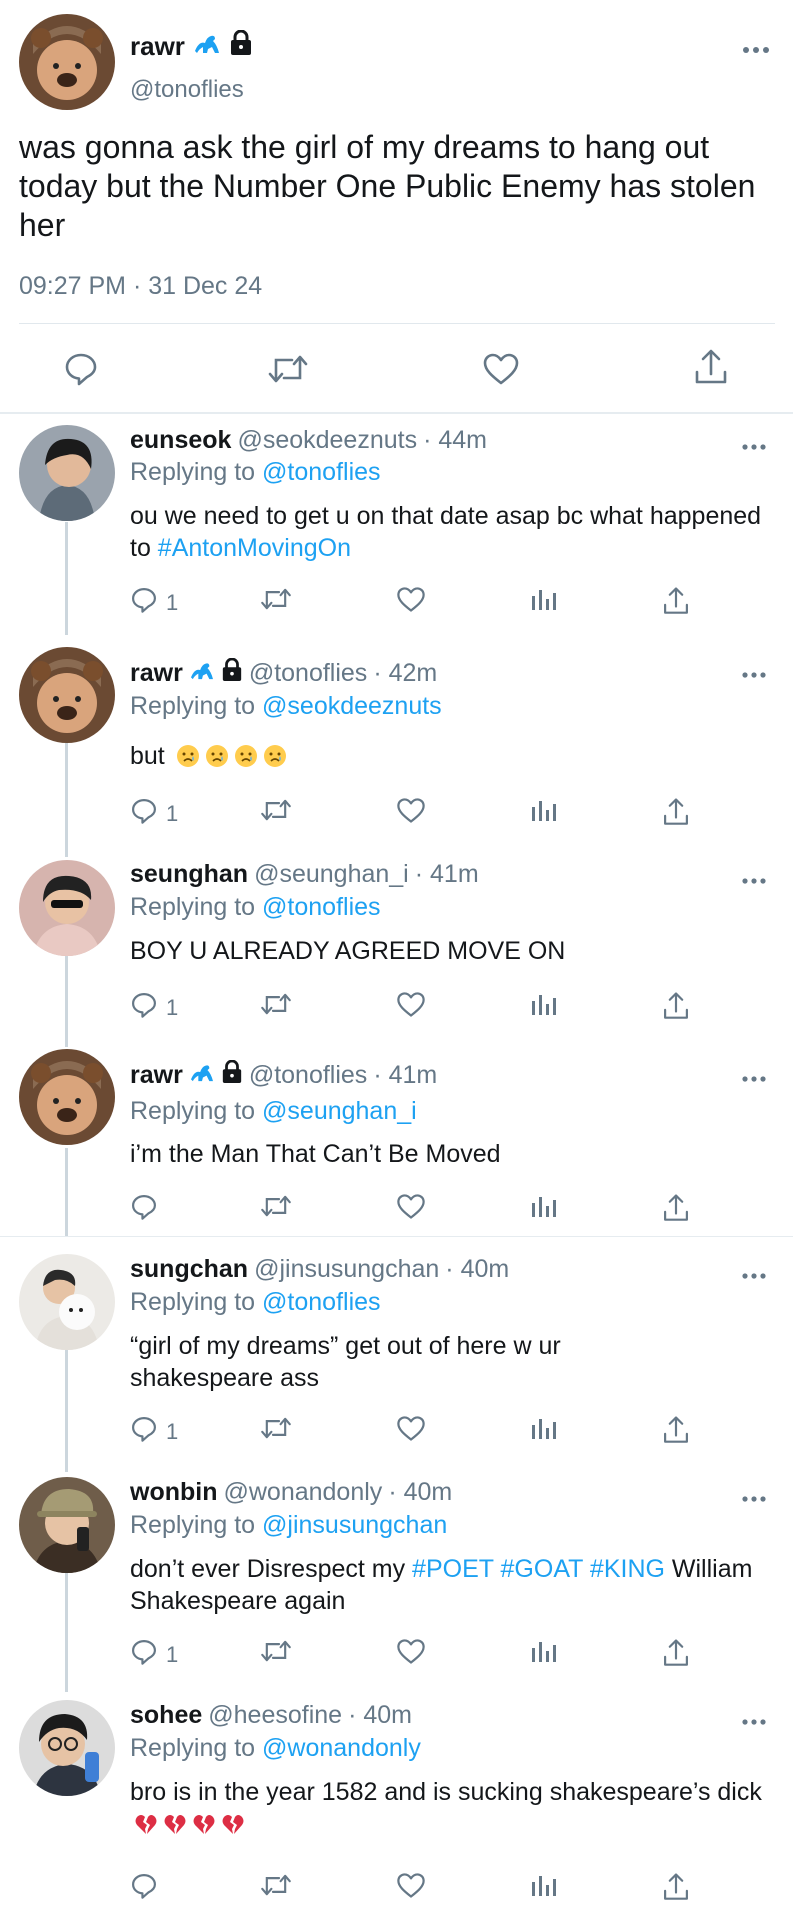 The width and height of the screenshot is (793, 1920). I want to click on hashtag-link: #GOAT, so click(542, 1569).